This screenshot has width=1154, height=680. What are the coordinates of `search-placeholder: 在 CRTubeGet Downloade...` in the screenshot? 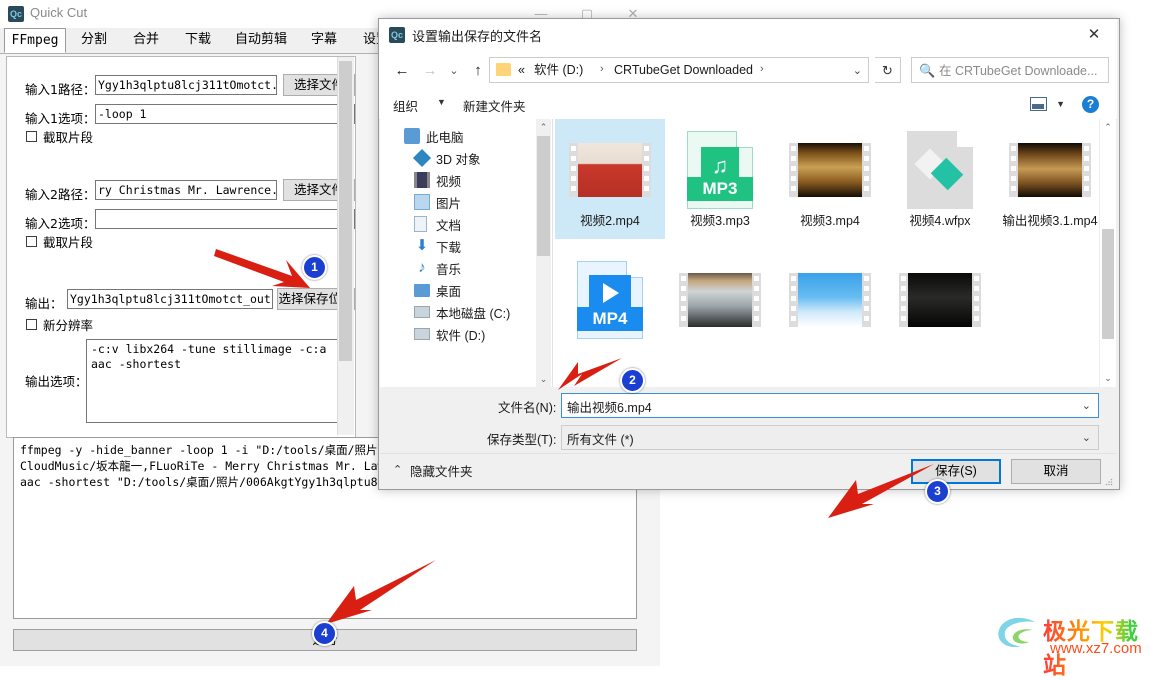 It's located at (1018, 71).